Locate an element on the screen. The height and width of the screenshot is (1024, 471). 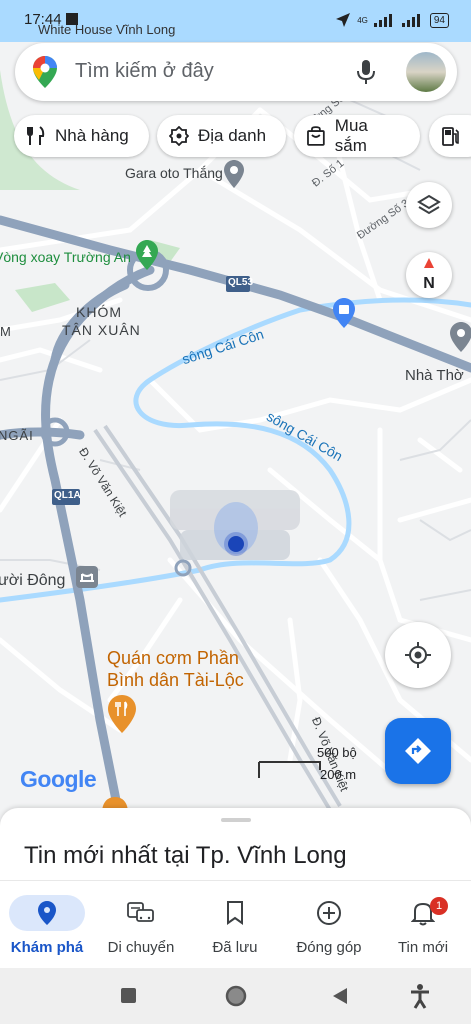
status-time: 17:44 is located at coordinates (43, 19).